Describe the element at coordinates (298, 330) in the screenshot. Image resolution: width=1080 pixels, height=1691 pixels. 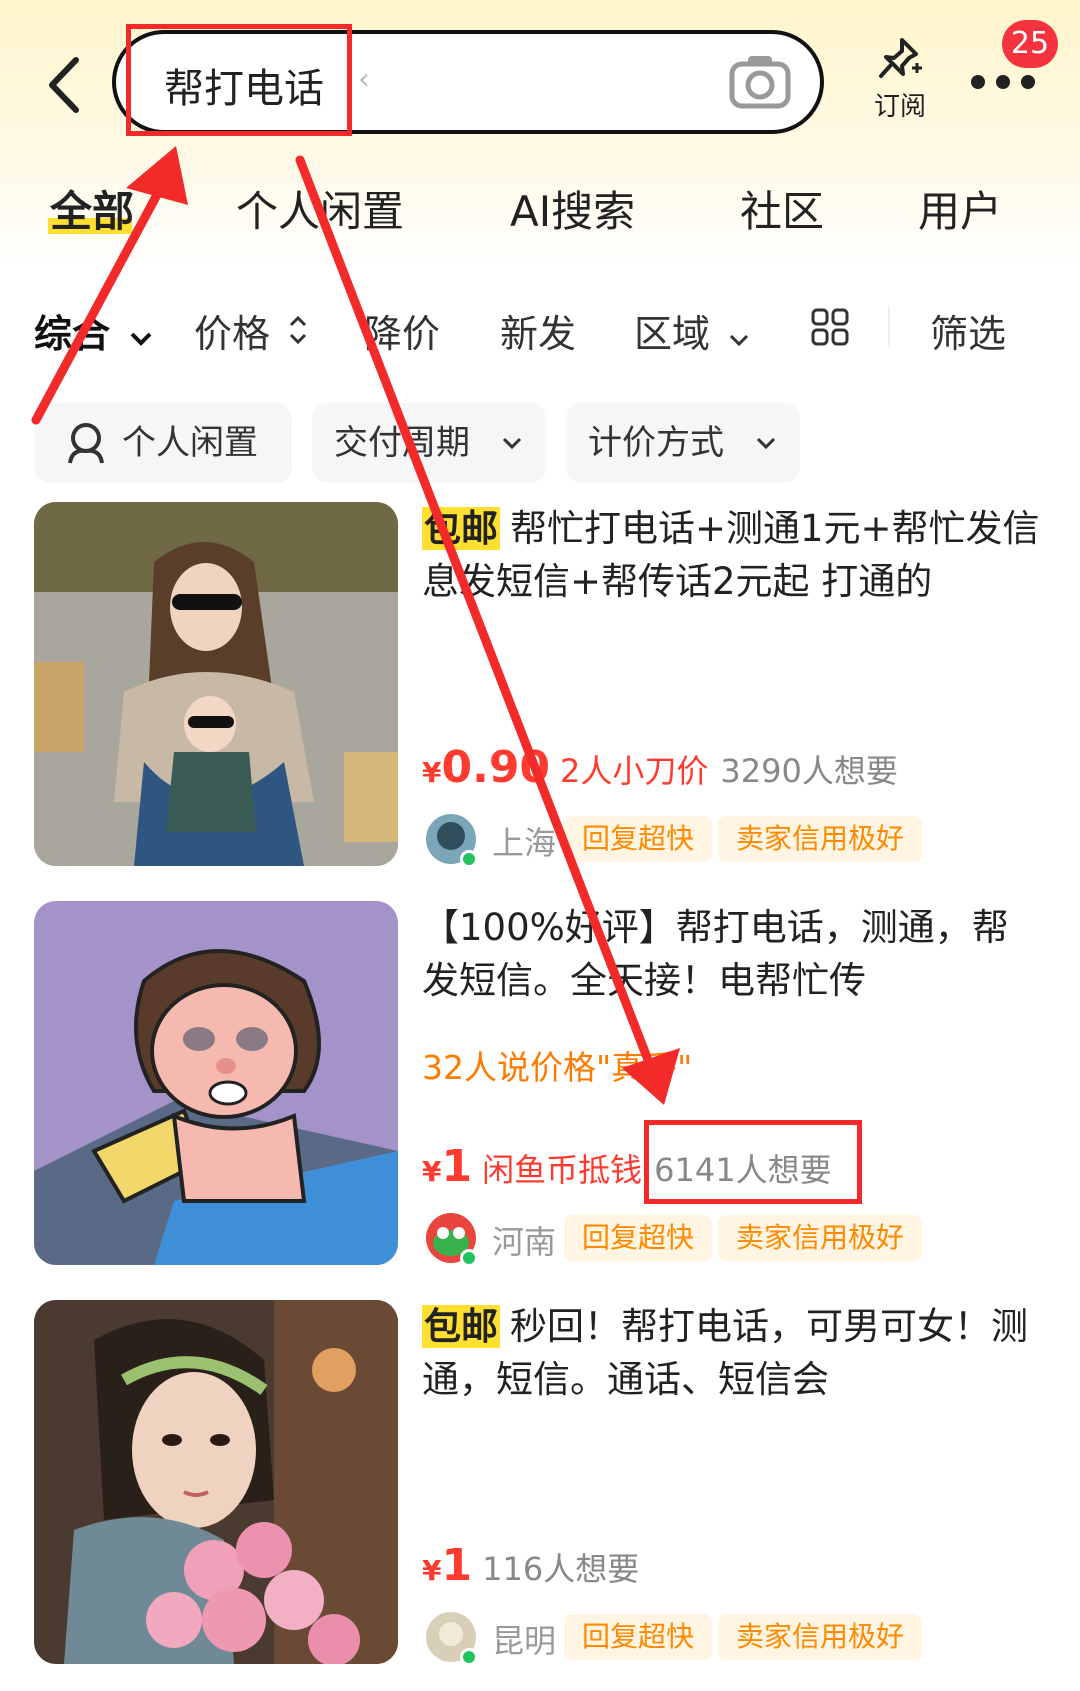
I see `sort-updown-icon` at that location.